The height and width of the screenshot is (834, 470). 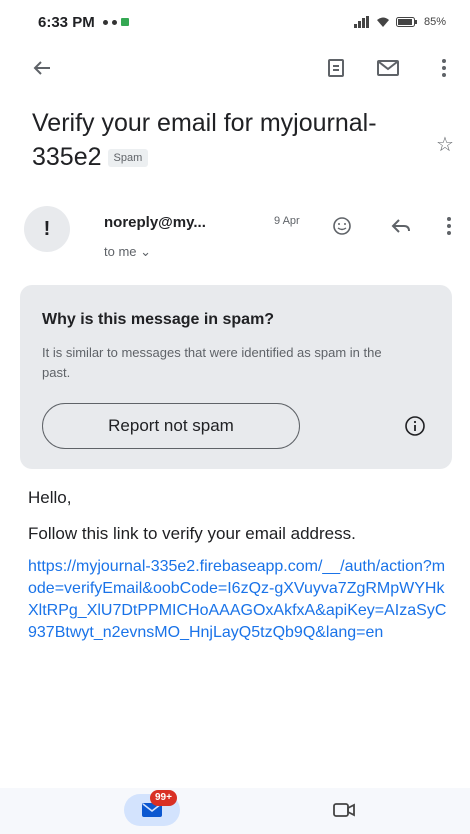 I want to click on wifi-icon, so click(x=382, y=22).